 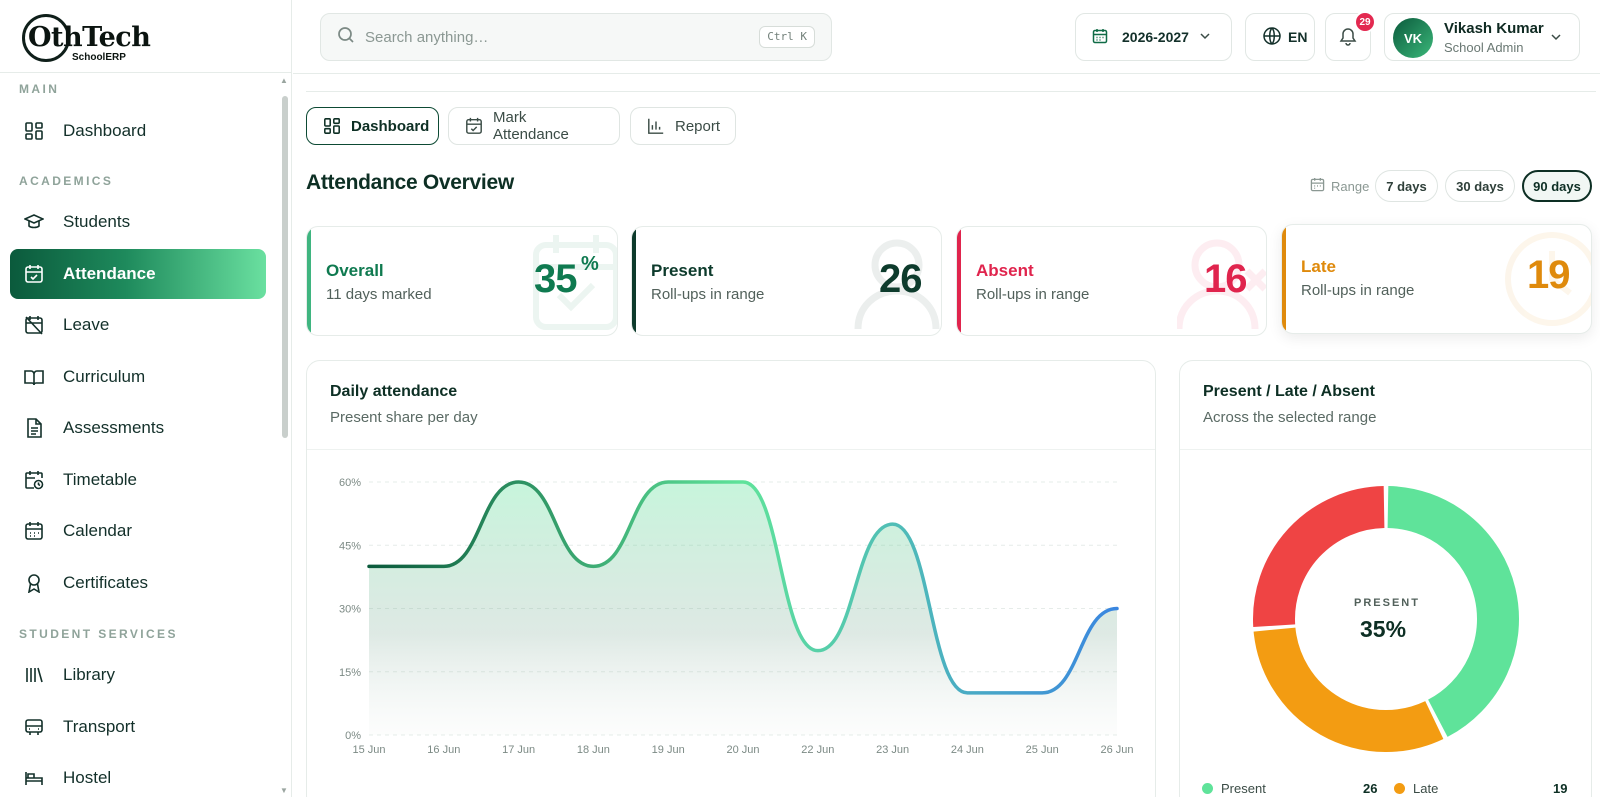 I want to click on sidebar-divider, so click(x=146, y=72).